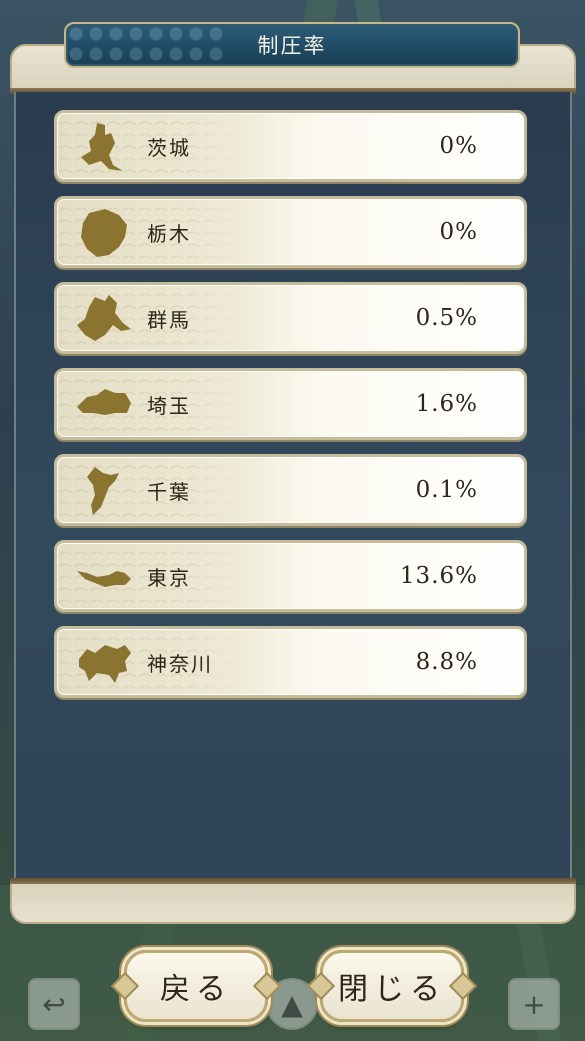  Describe the element at coordinates (105, 664) in the screenshot. I see `kanagawa-silhouette-icon` at that location.